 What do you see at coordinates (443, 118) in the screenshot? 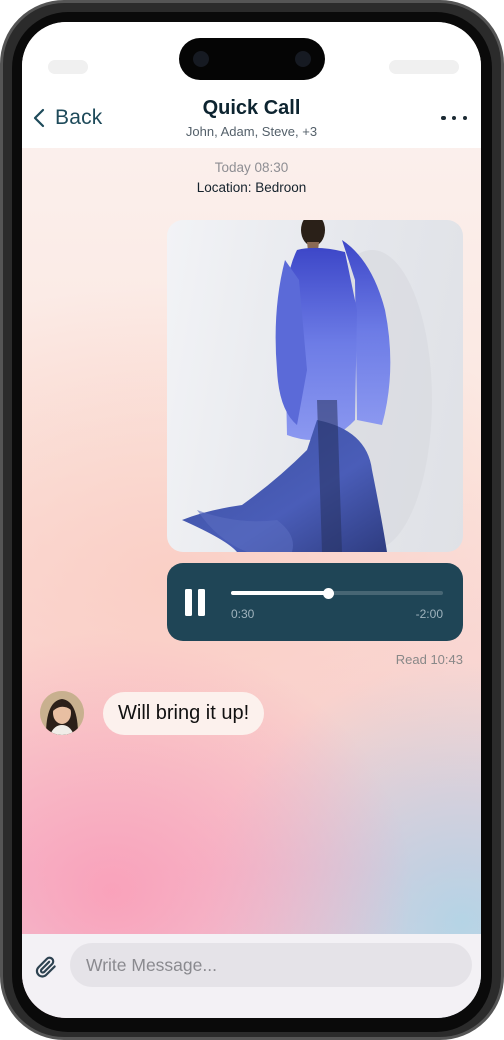
I see `more-horizontal-icon` at bounding box center [443, 118].